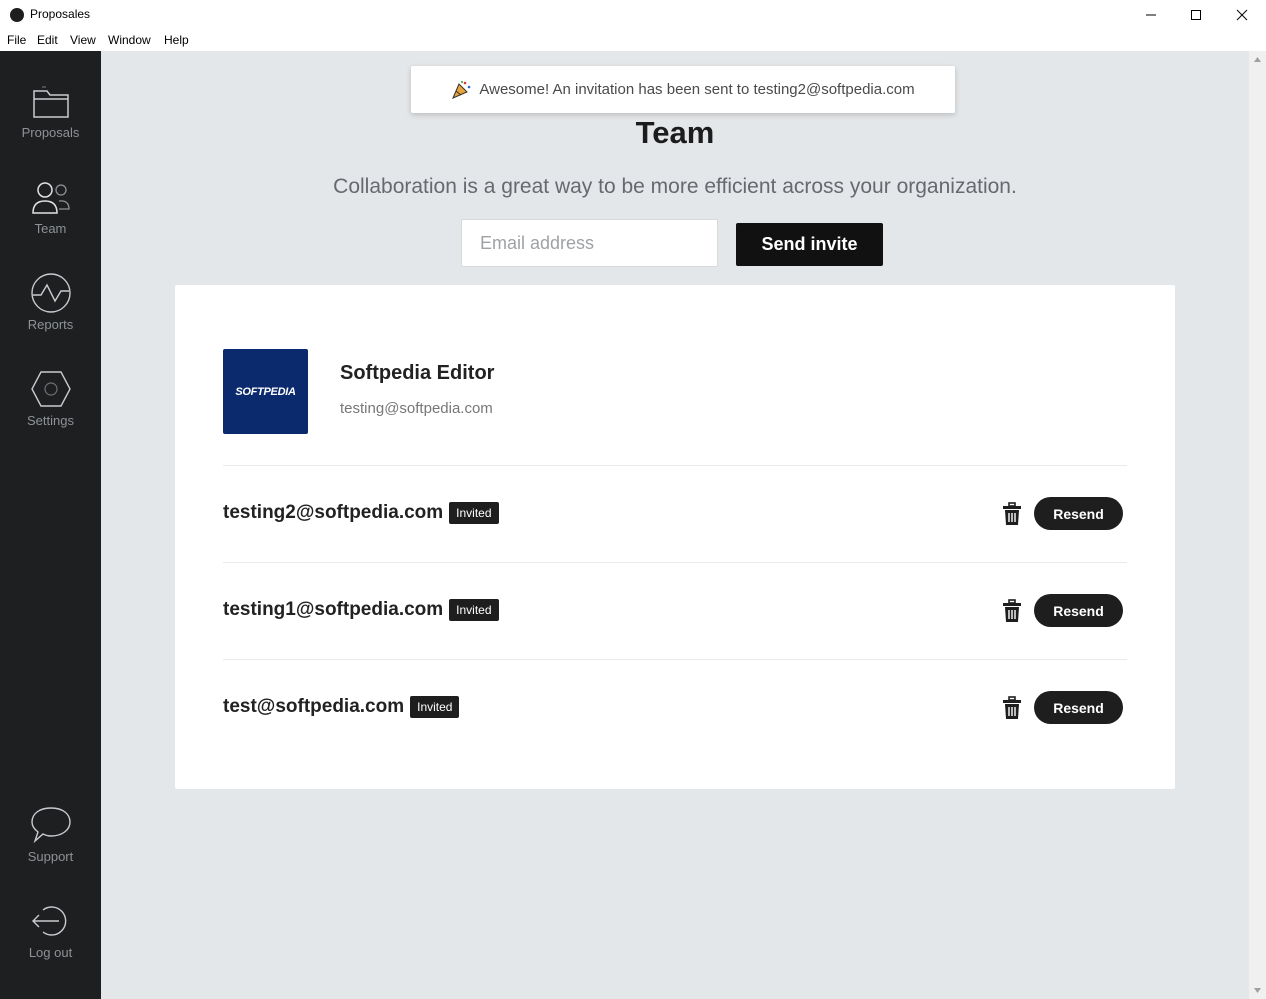 The image size is (1266, 999). What do you see at coordinates (1257, 990) in the screenshot?
I see `scroll-down-icon` at bounding box center [1257, 990].